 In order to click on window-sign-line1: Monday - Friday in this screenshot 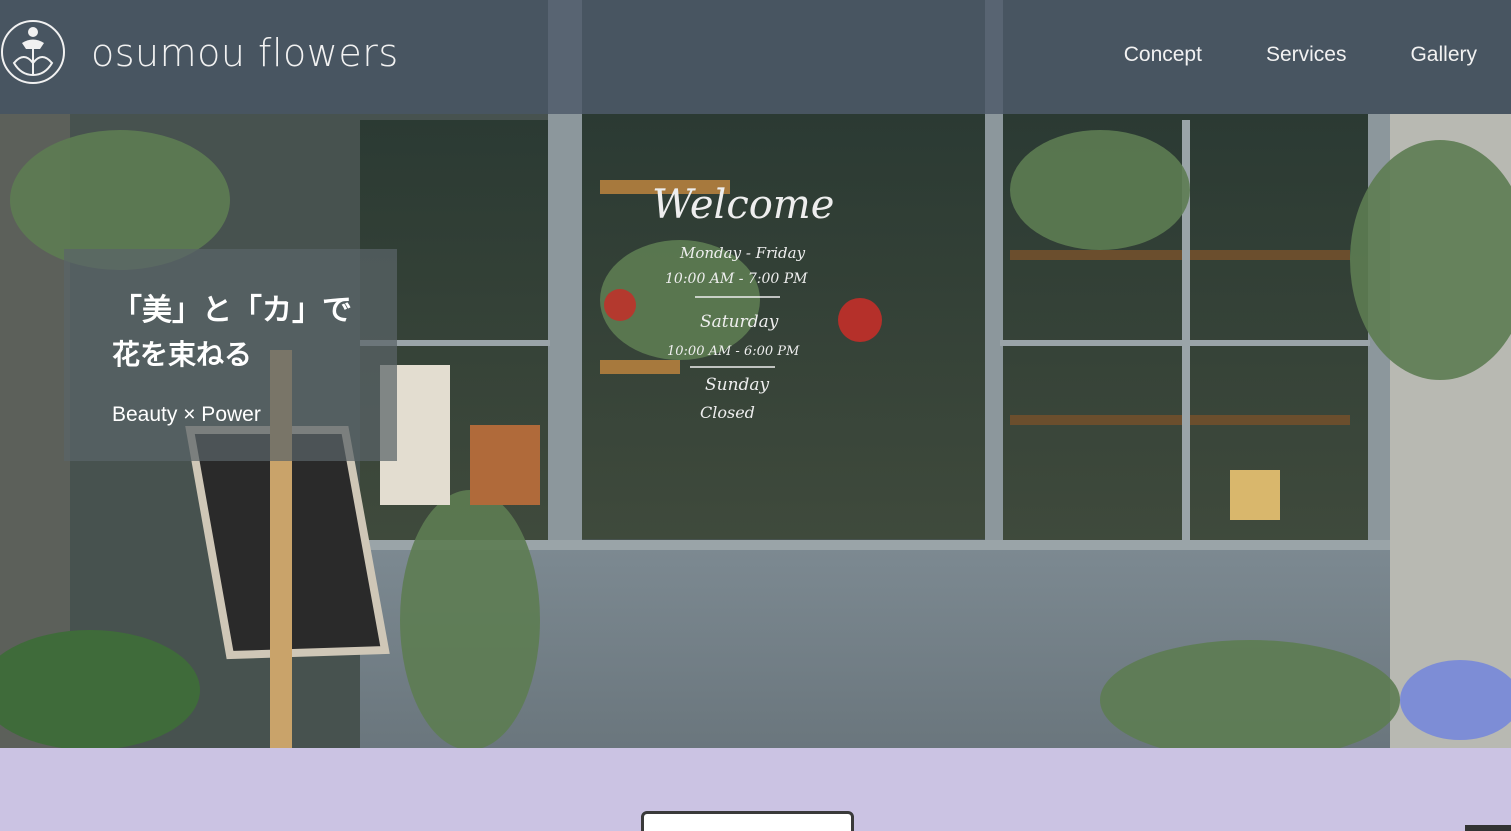, I will do `click(742, 253)`.